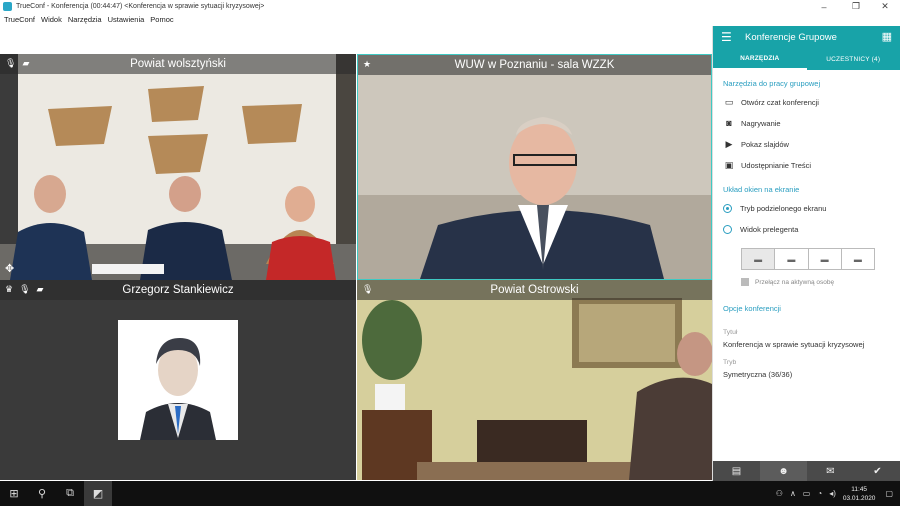 This screenshot has height=506, width=900. What do you see at coordinates (795, 282) in the screenshot?
I see `checkbox-label: Przełącz na aktywną osobę` at bounding box center [795, 282].